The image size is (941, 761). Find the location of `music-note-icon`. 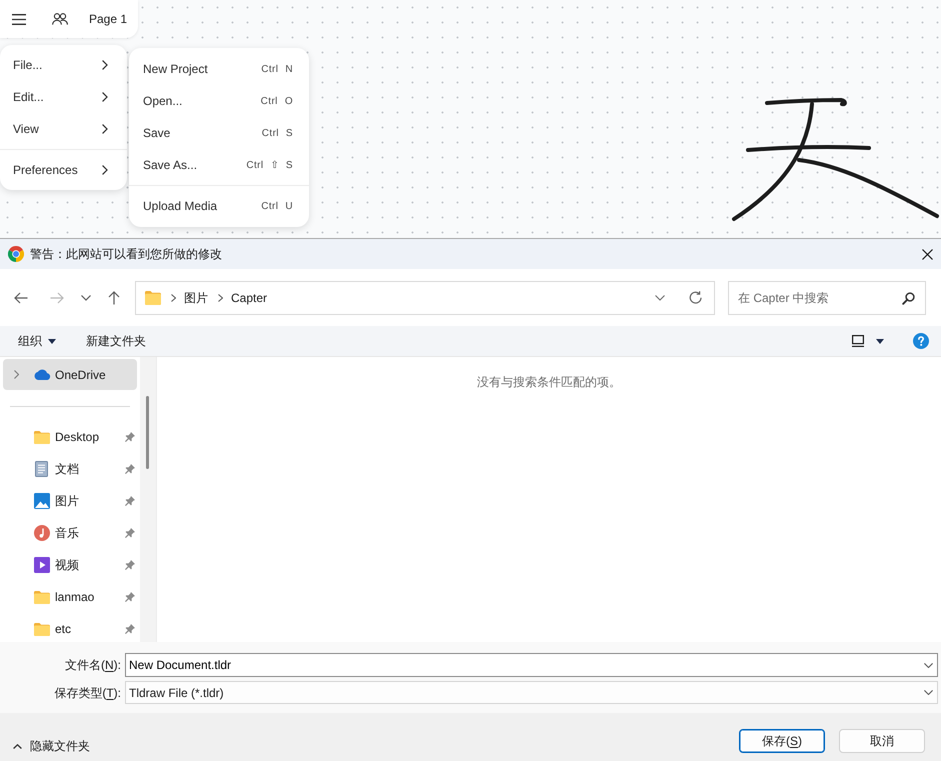

music-note-icon is located at coordinates (42, 533).